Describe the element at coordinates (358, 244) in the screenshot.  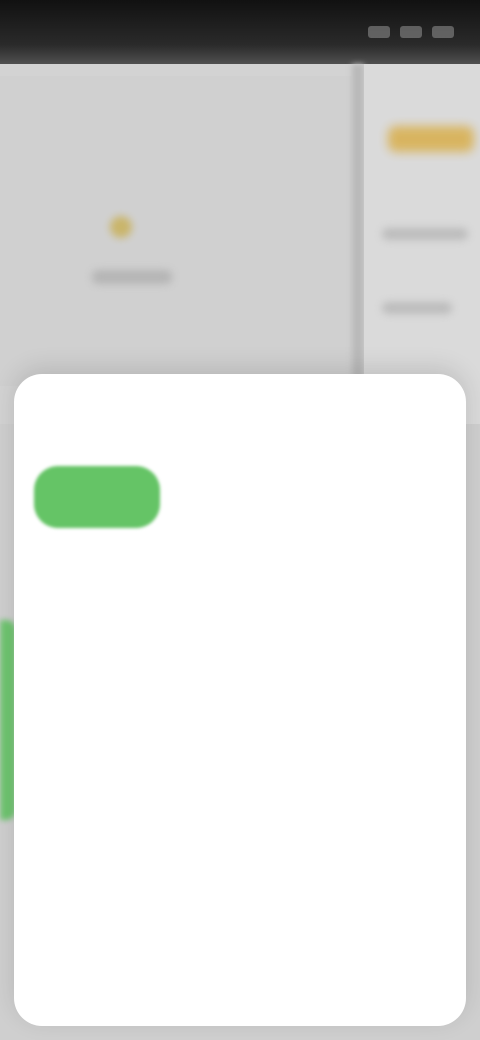
I see `background-divider` at that location.